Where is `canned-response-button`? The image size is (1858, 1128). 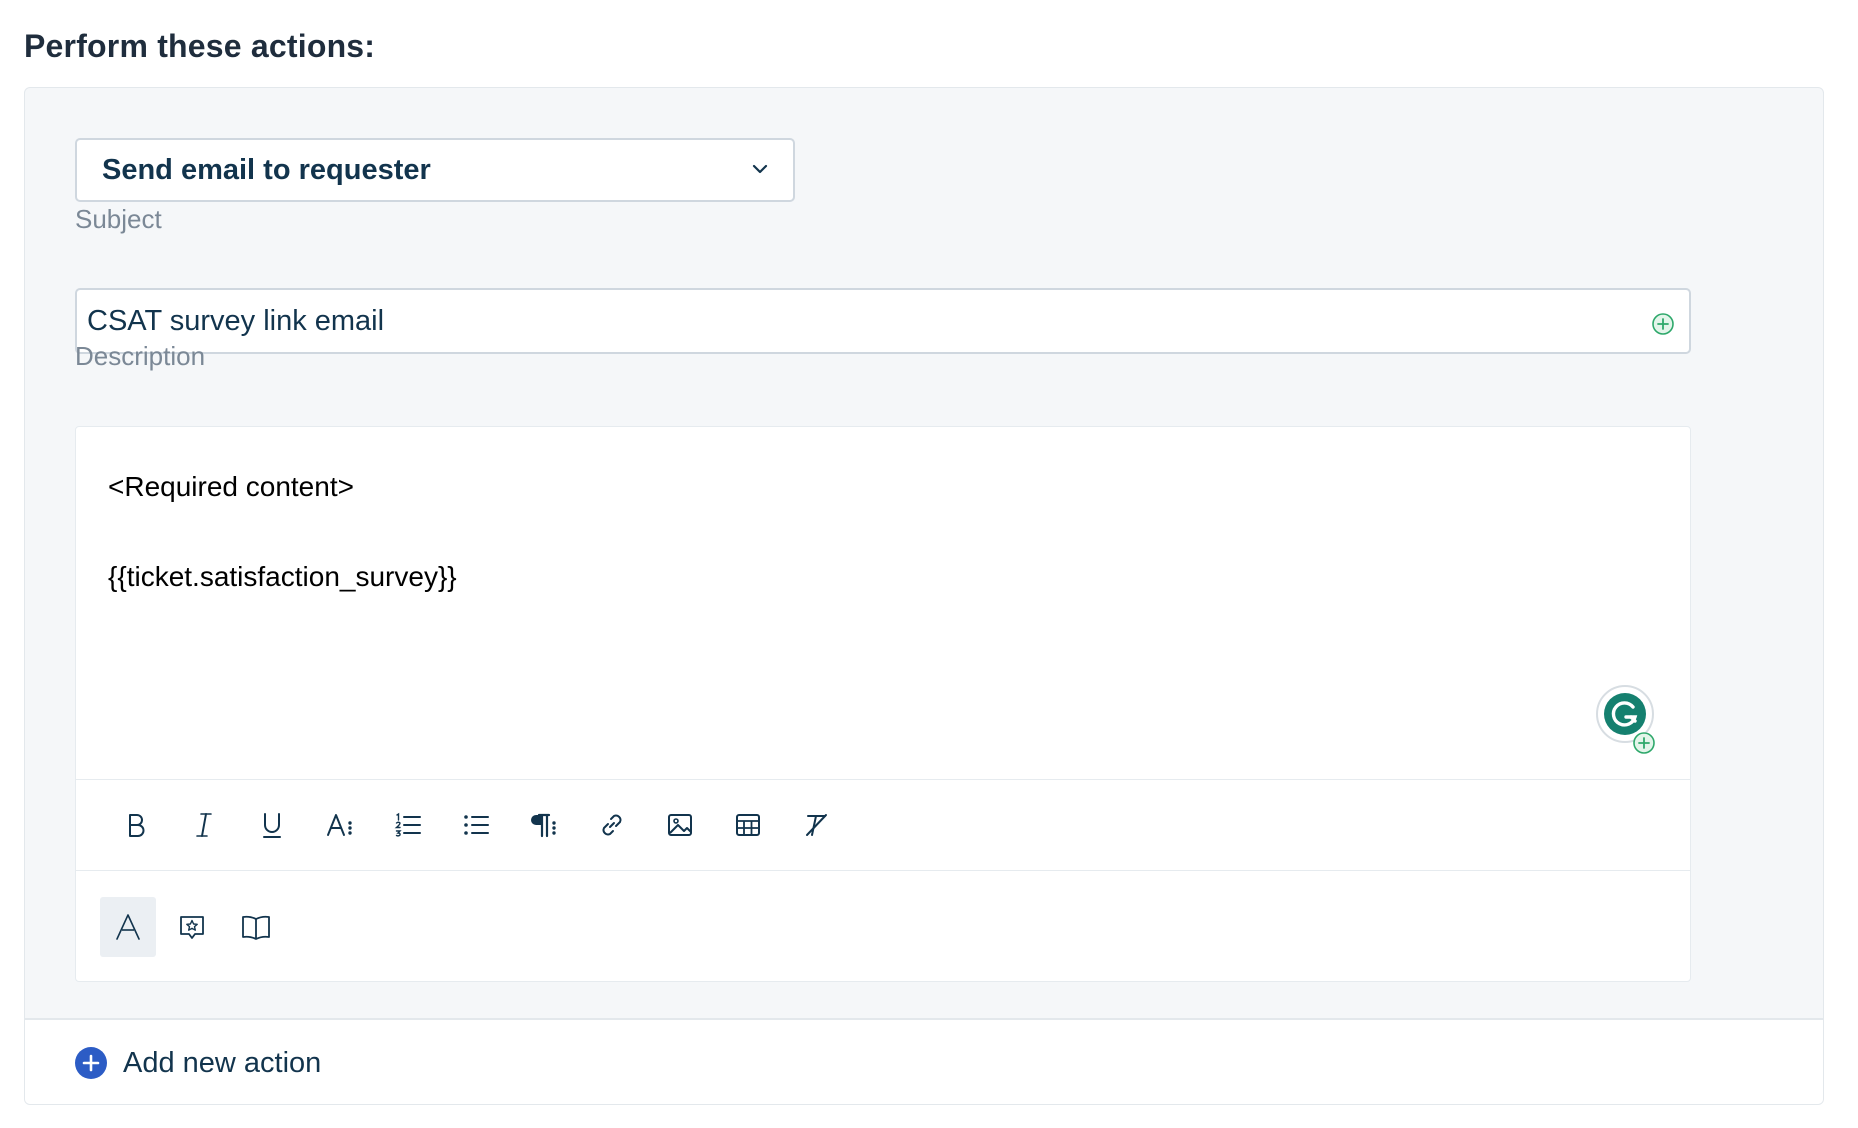
canned-response-button is located at coordinates (192, 927).